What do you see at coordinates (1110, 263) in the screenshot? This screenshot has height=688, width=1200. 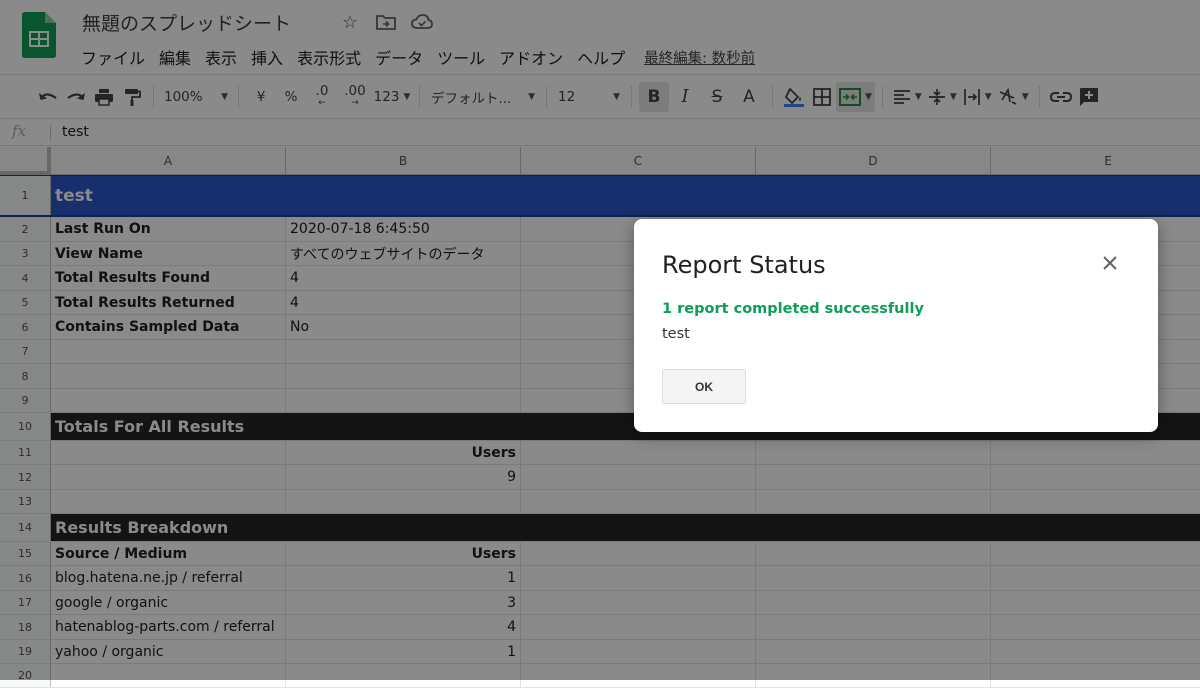 I see `close-icon` at bounding box center [1110, 263].